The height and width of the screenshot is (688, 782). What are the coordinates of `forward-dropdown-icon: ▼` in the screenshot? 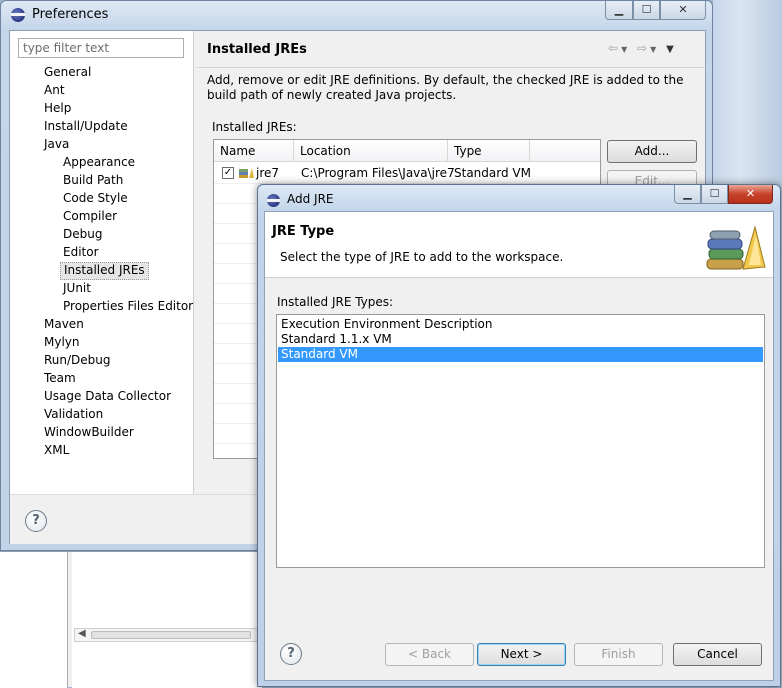 It's located at (654, 49).